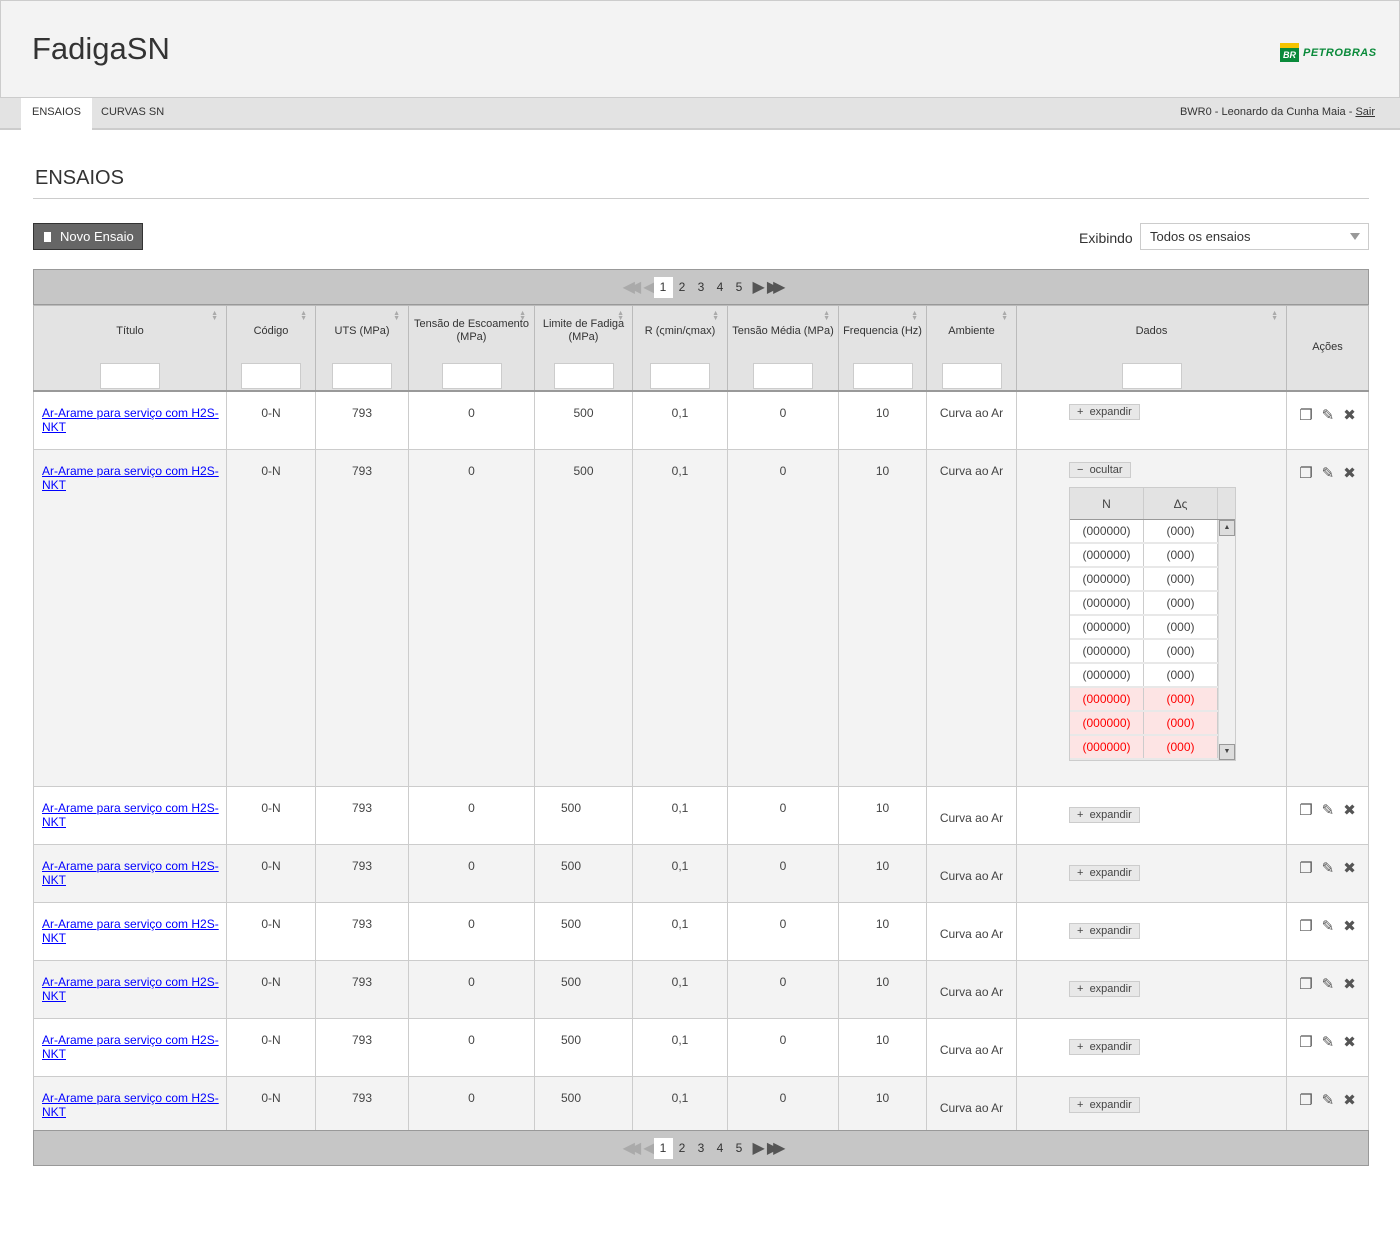 The width and height of the screenshot is (1400, 1245). What do you see at coordinates (1254, 236) in the screenshot?
I see `filter-select: Todos os ensaios` at bounding box center [1254, 236].